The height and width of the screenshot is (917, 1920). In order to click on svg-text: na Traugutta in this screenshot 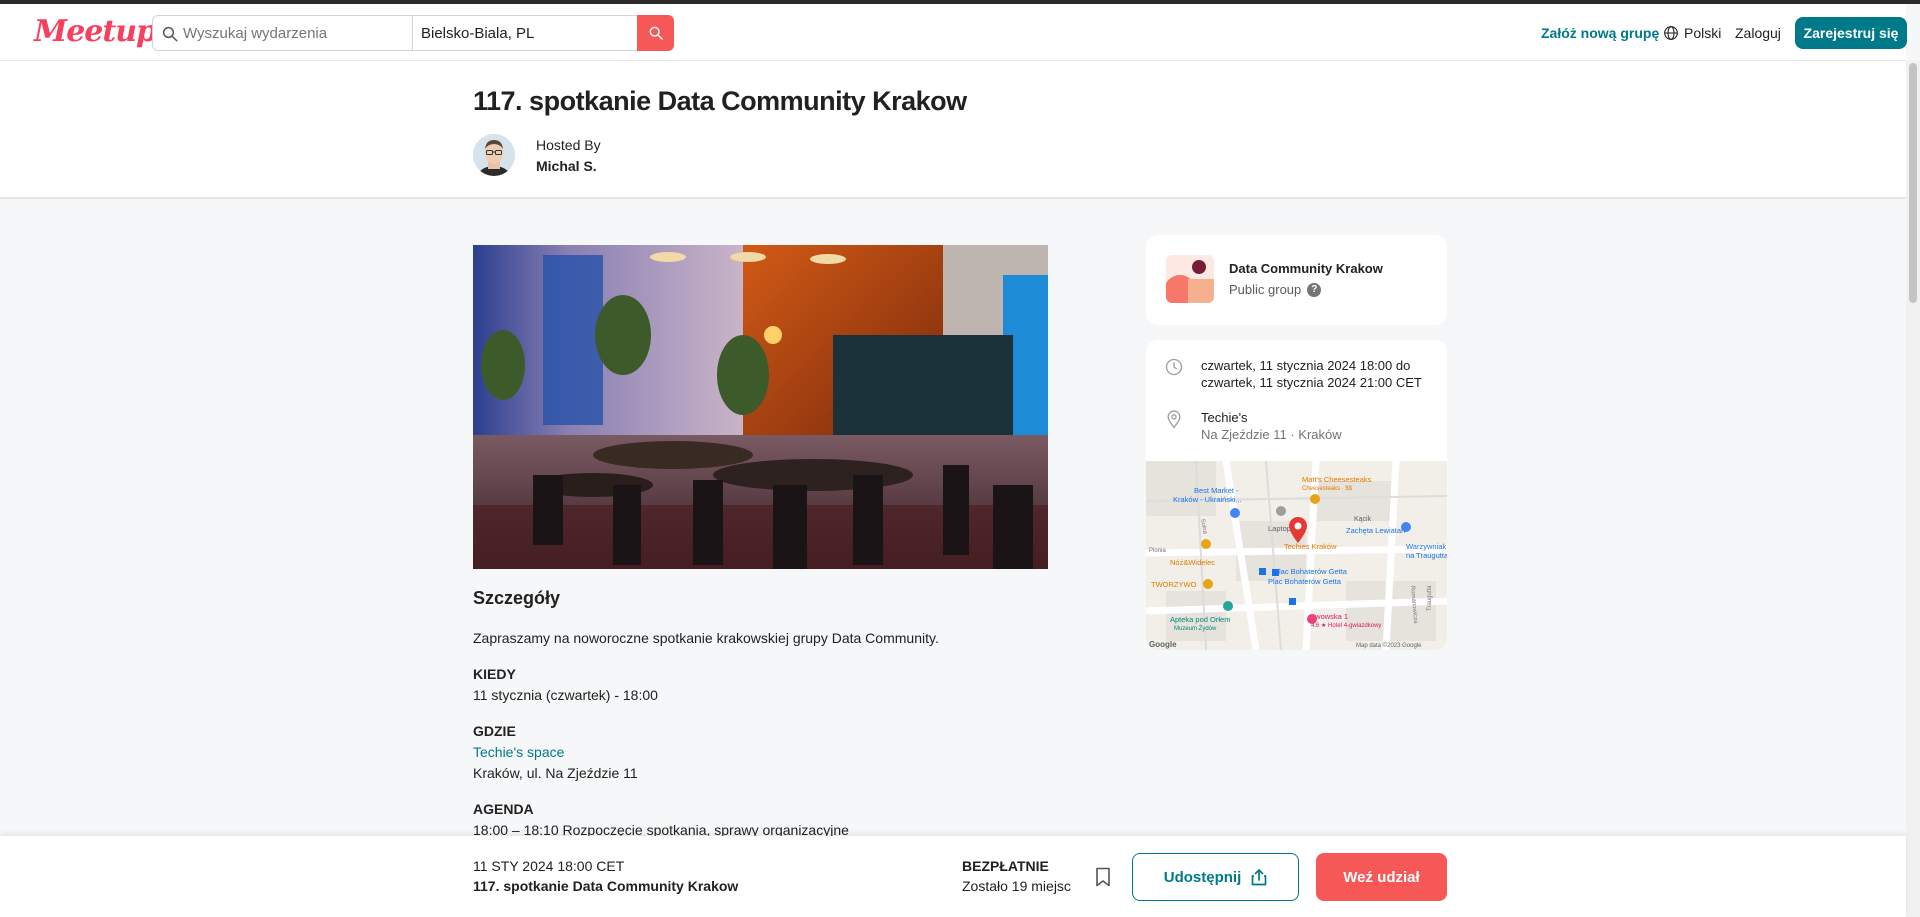, I will do `click(1426, 555)`.